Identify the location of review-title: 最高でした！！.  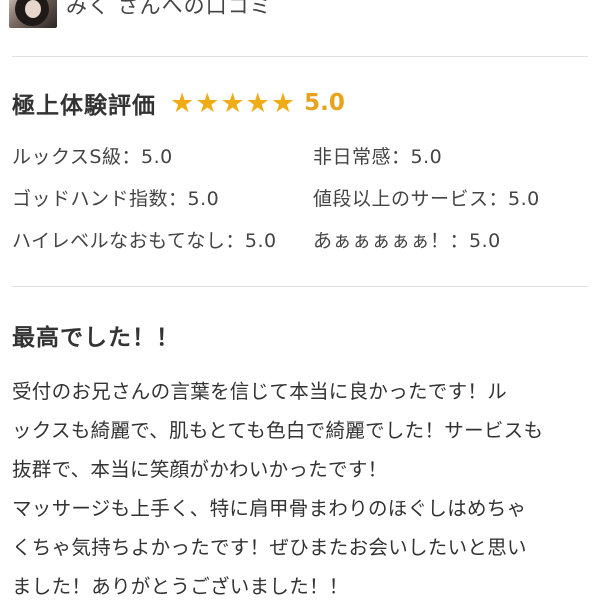
(96, 338).